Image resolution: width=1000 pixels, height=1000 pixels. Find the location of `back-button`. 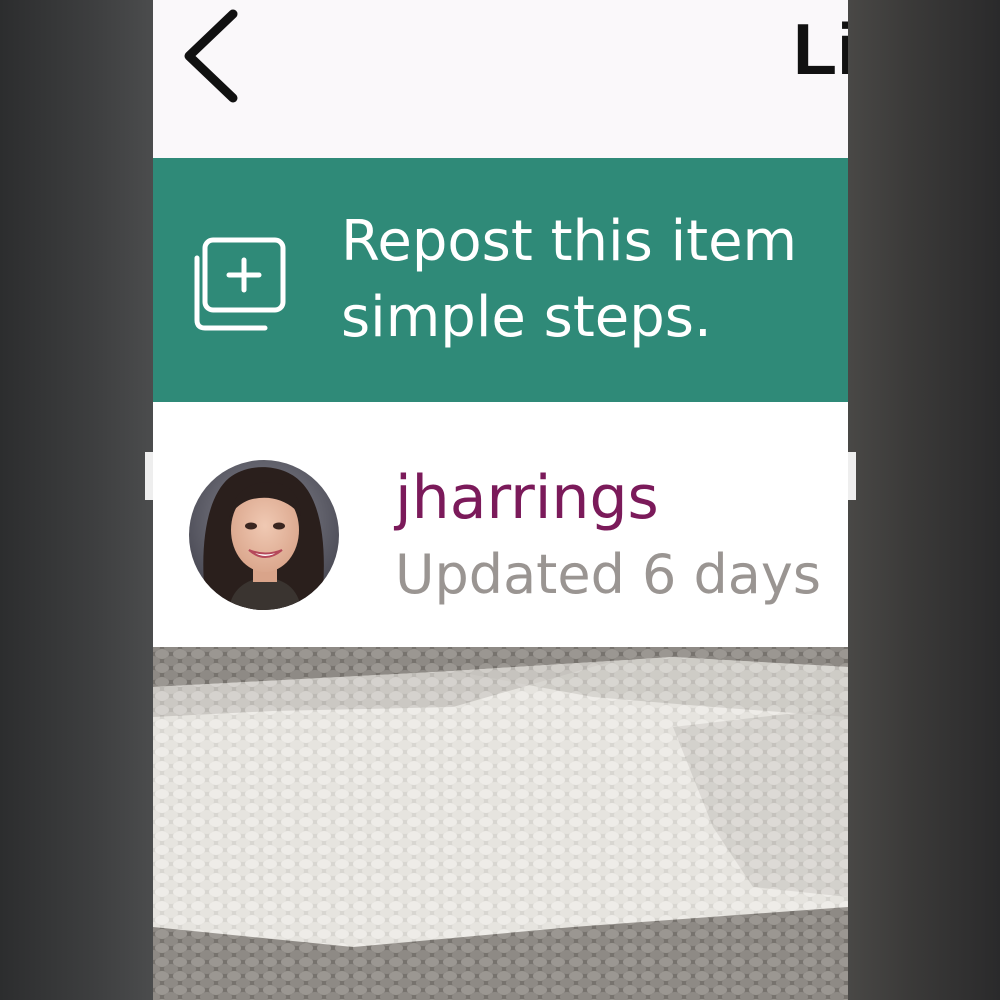

back-button is located at coordinates (215, 56).